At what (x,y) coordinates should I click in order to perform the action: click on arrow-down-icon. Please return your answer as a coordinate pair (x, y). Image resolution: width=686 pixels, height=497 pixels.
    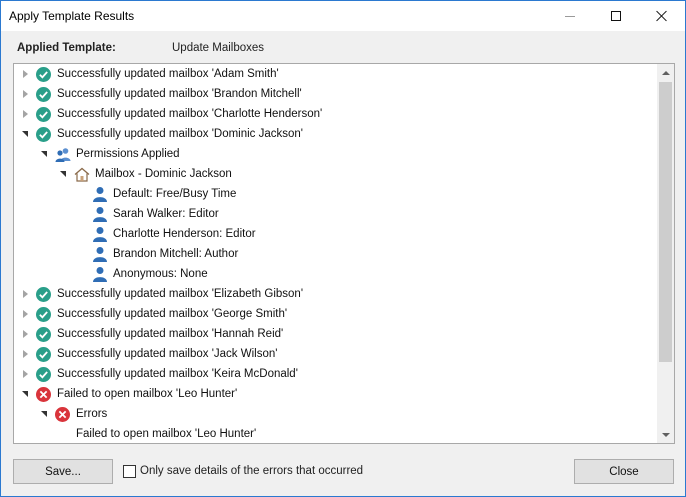
    Looking at the image, I should click on (665, 434).